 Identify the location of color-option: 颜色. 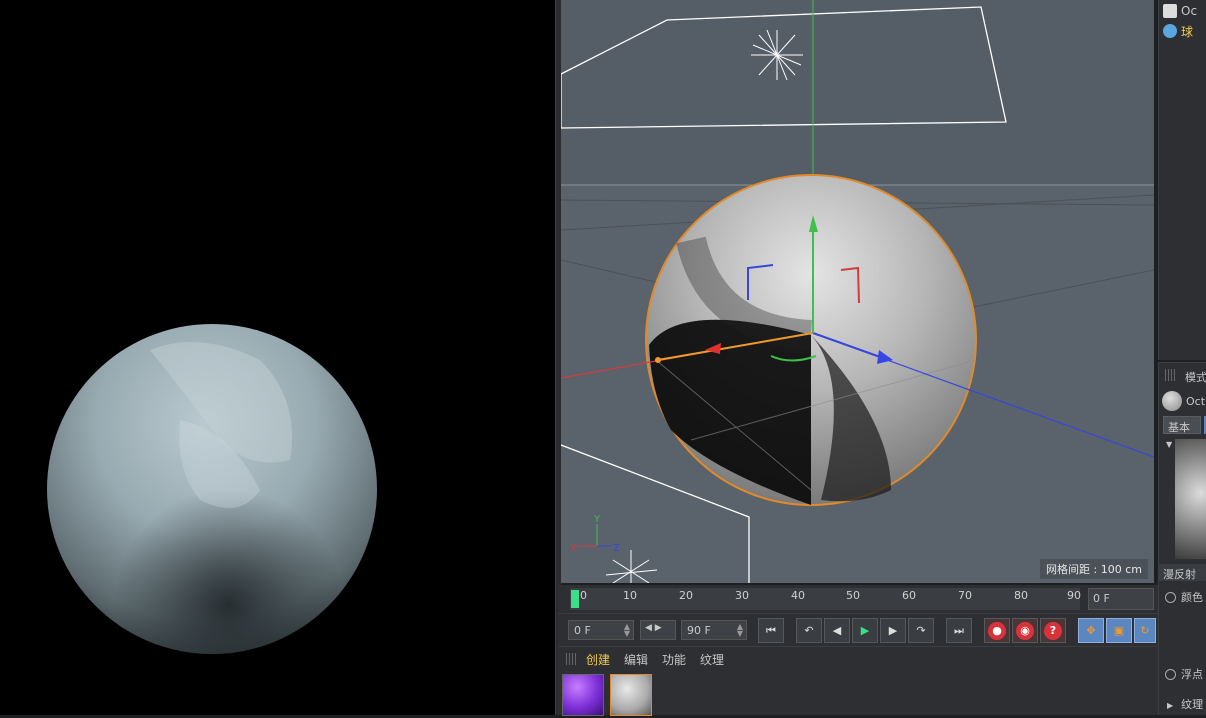
(1184, 597).